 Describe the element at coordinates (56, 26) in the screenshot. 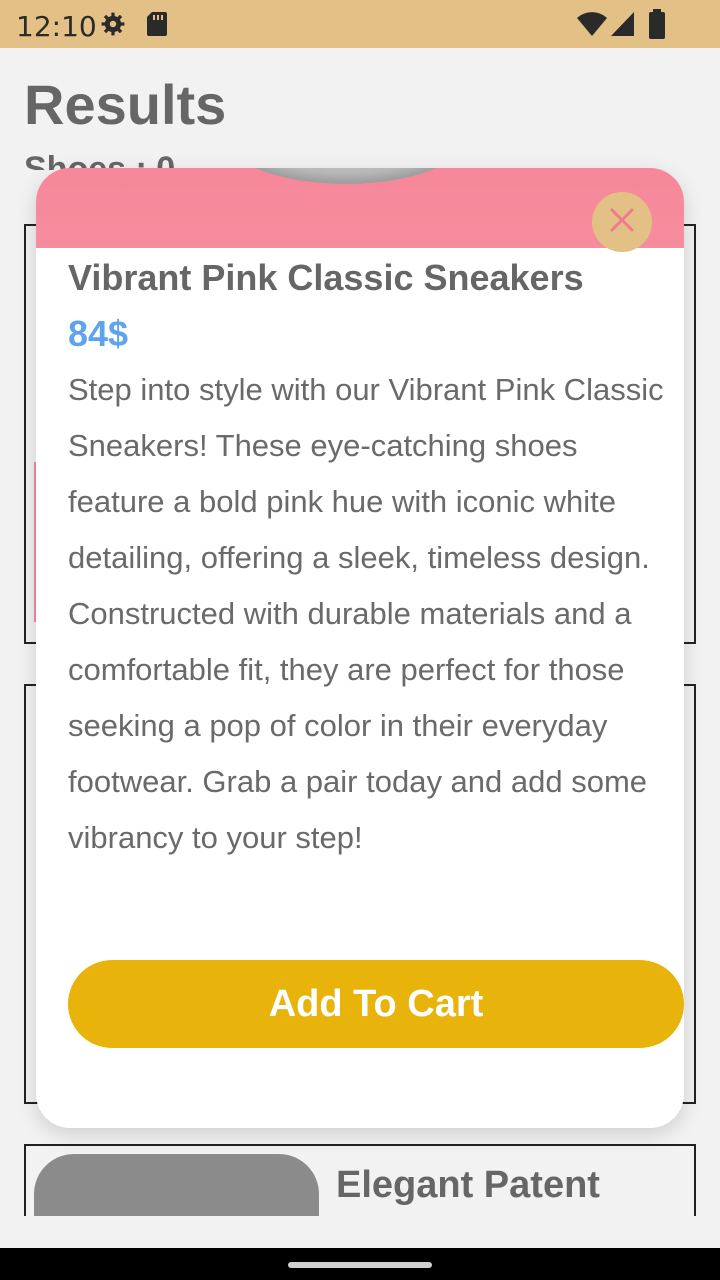

I see `status-time: 12:10` at that location.